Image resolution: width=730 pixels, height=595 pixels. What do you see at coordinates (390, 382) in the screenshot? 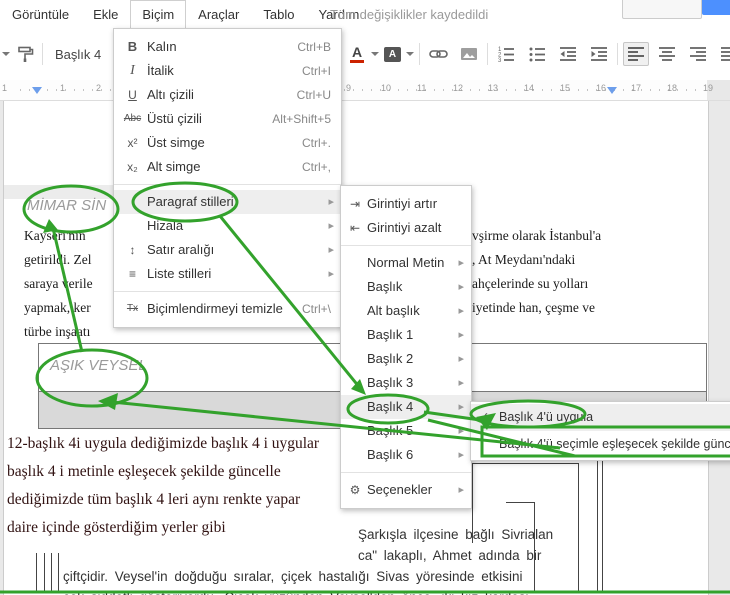
I see `menu-item-label: Başlık 3` at bounding box center [390, 382].